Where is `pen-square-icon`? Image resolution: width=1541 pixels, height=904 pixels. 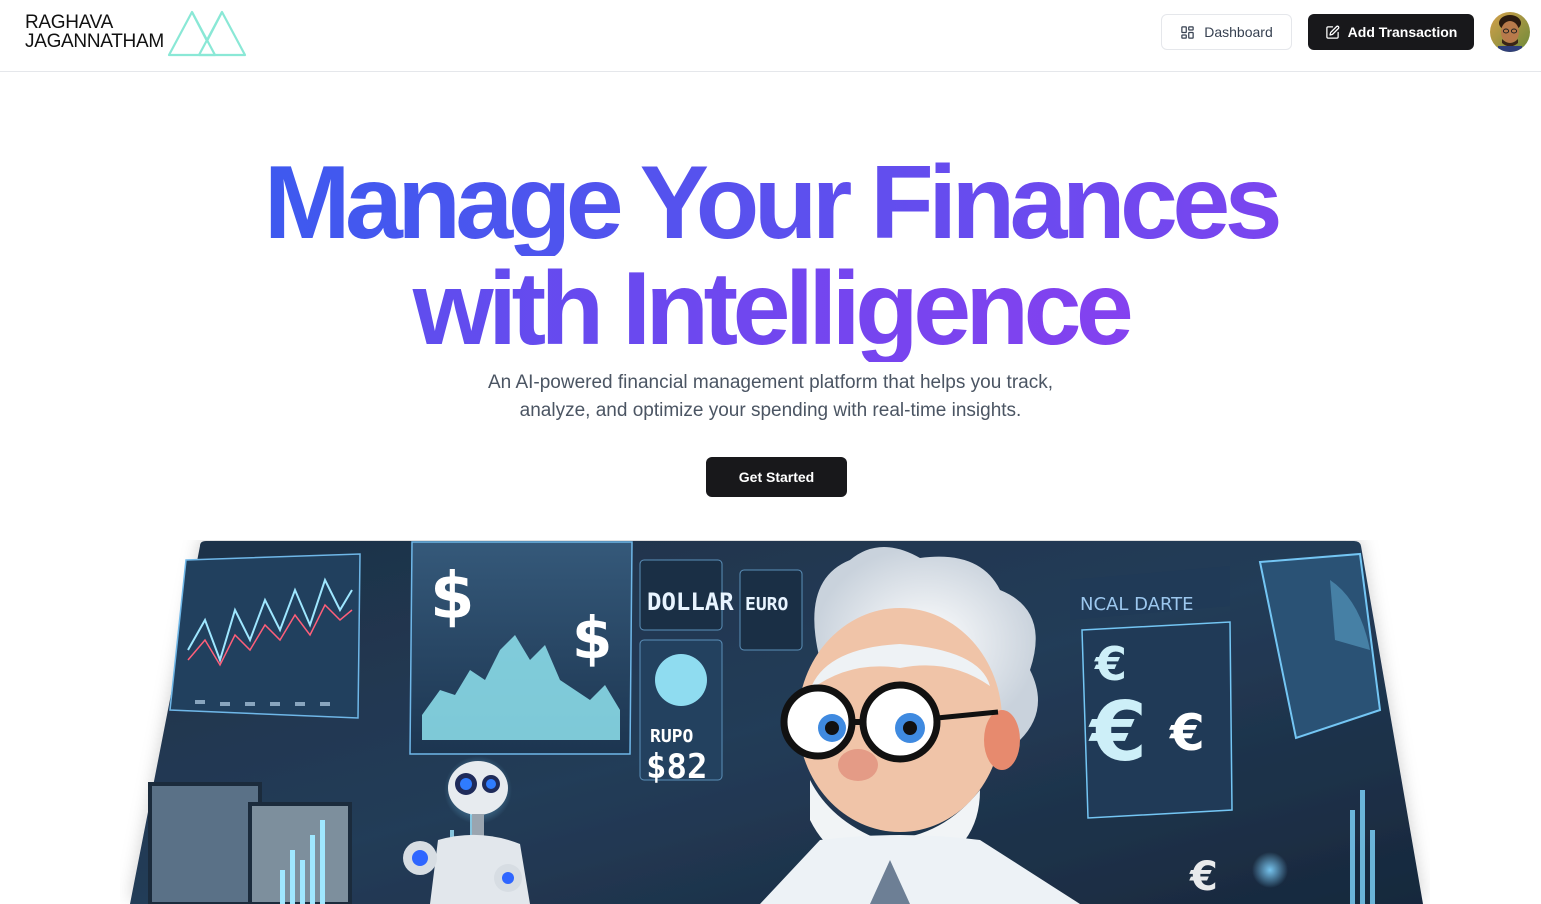
pen-square-icon is located at coordinates (1332, 32).